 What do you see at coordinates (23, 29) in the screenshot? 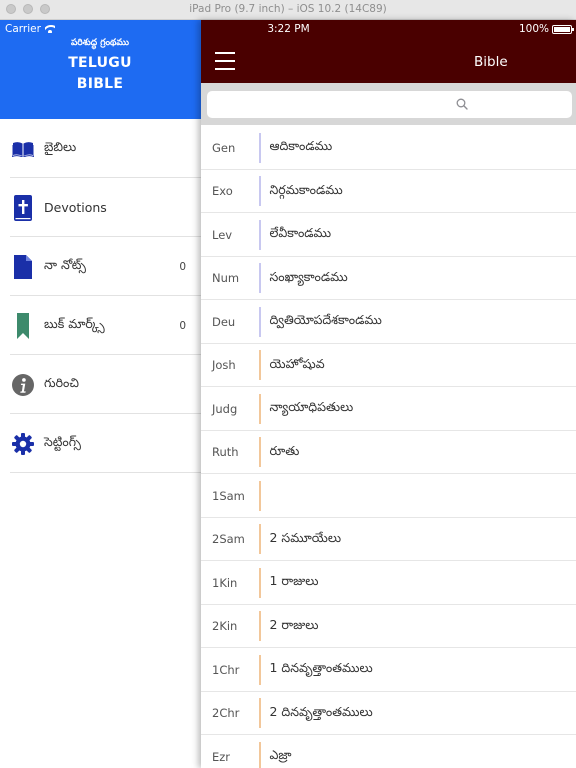
I see `carrier-label: Carrier` at bounding box center [23, 29].